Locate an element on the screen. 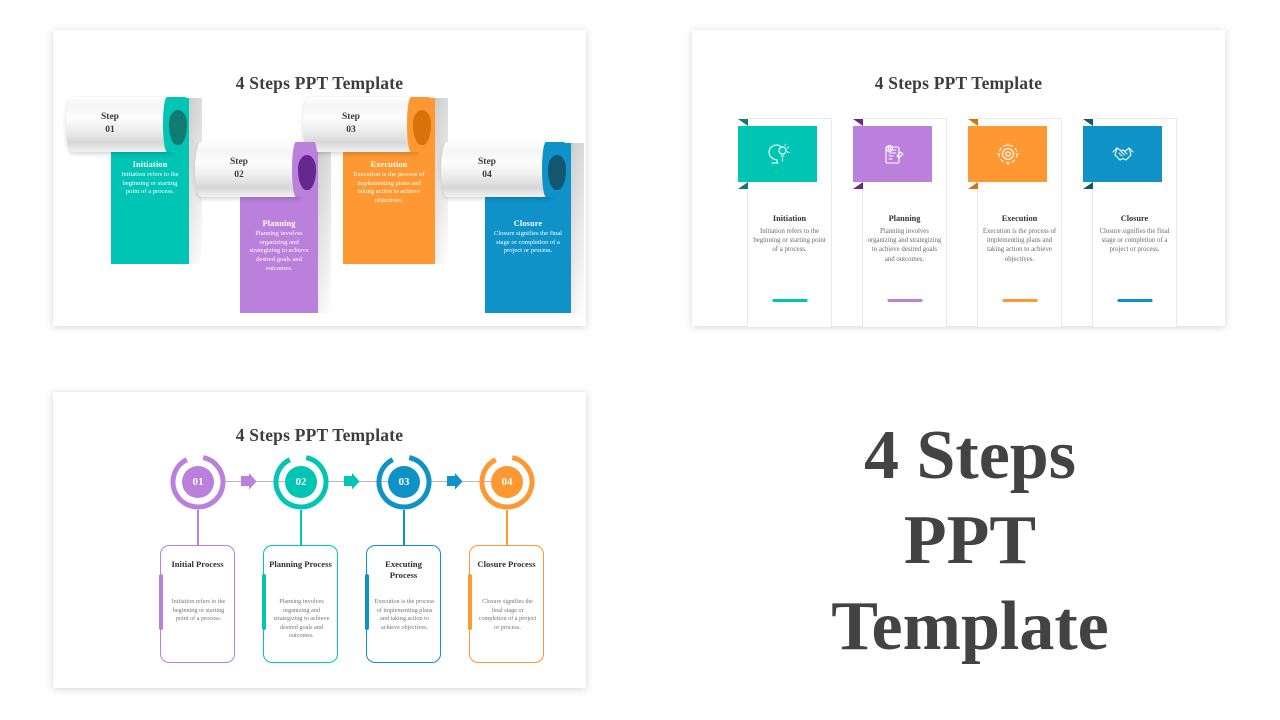 This screenshot has width=1280, height=720. headline-line-2: PPT is located at coordinates (970, 541).